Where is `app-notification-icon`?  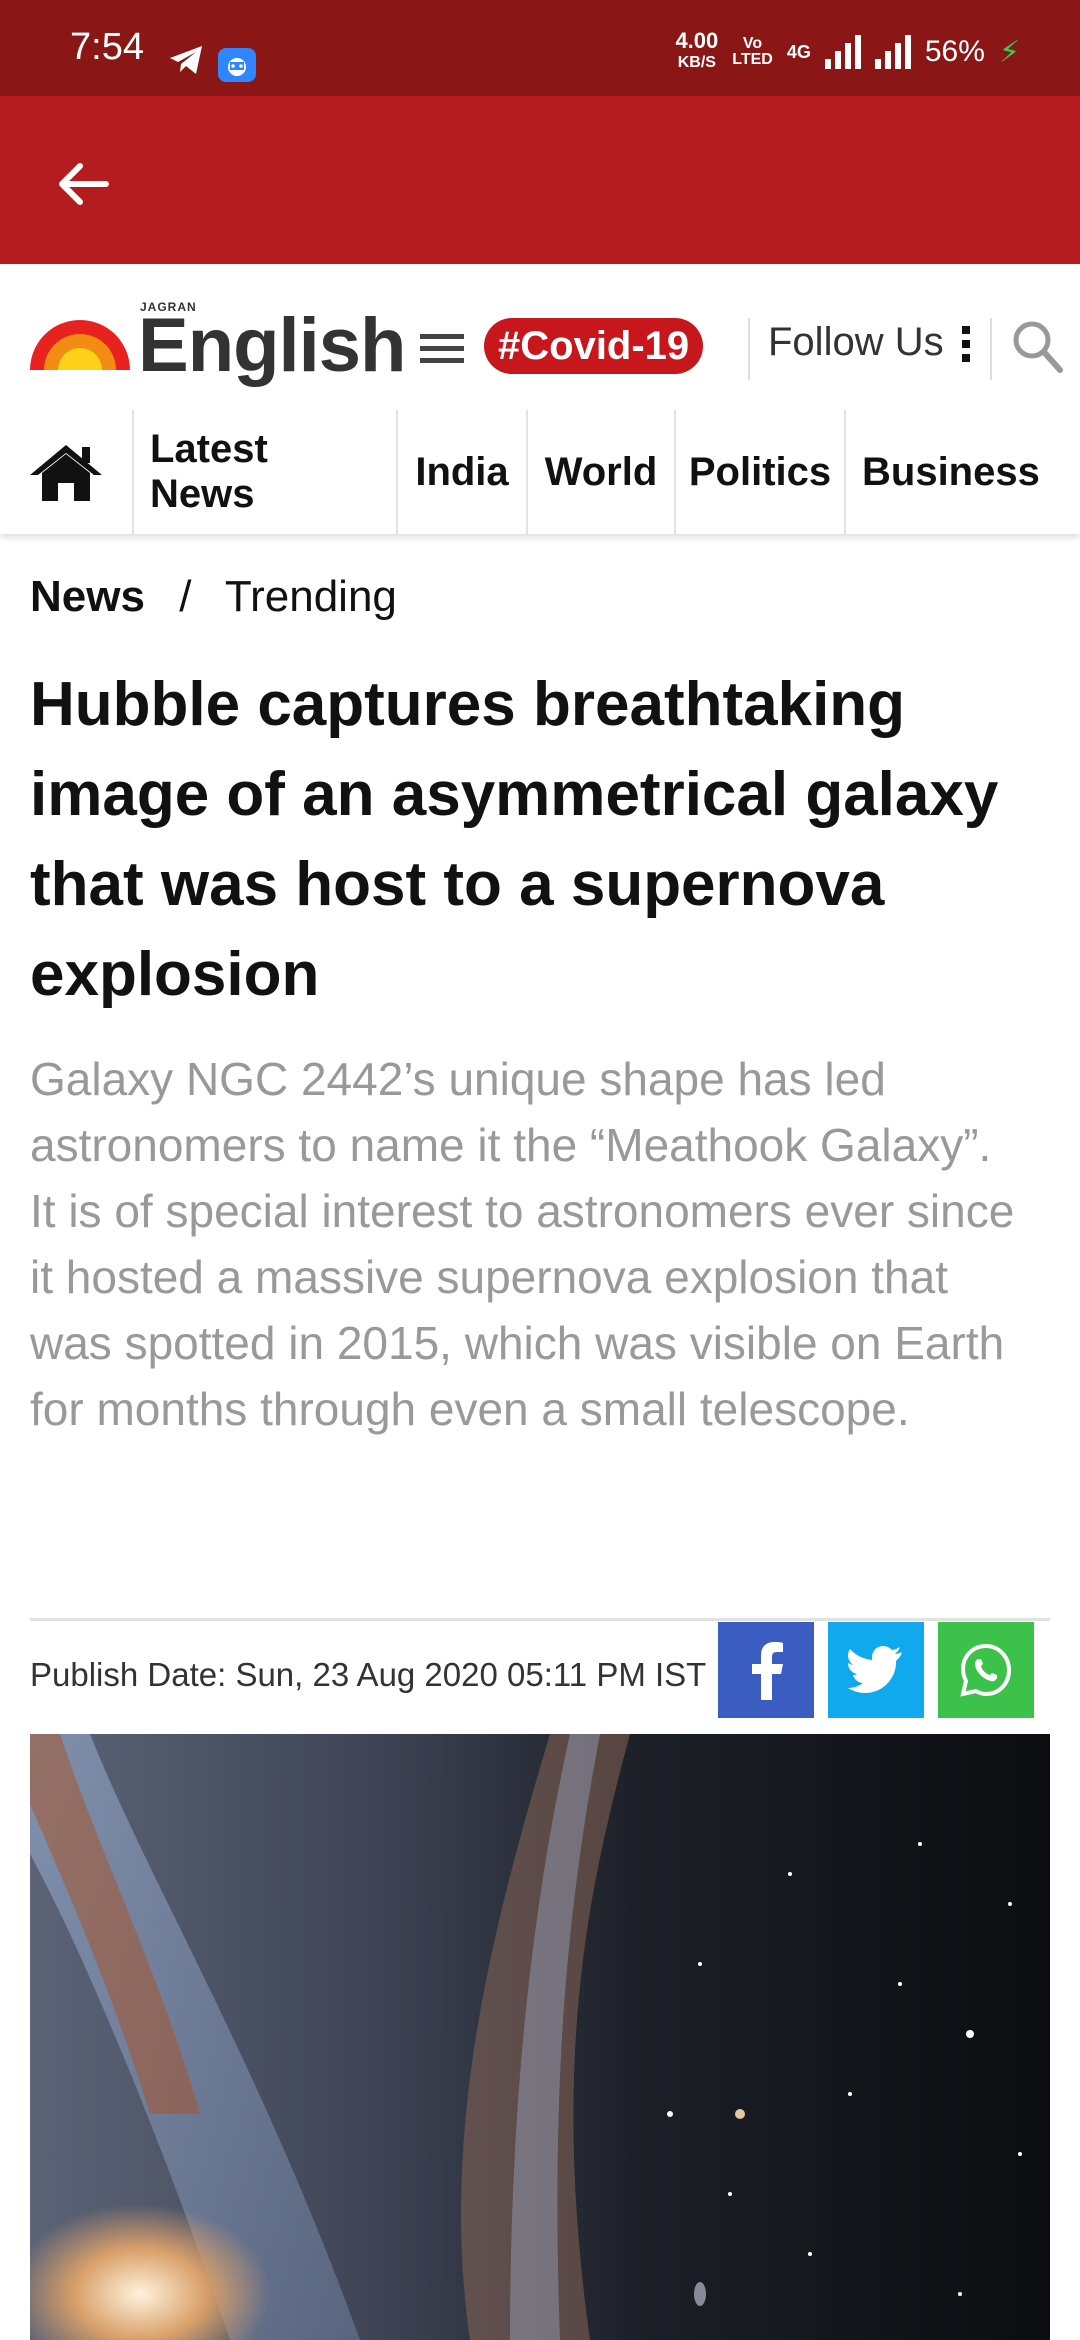
app-notification-icon is located at coordinates (237, 65).